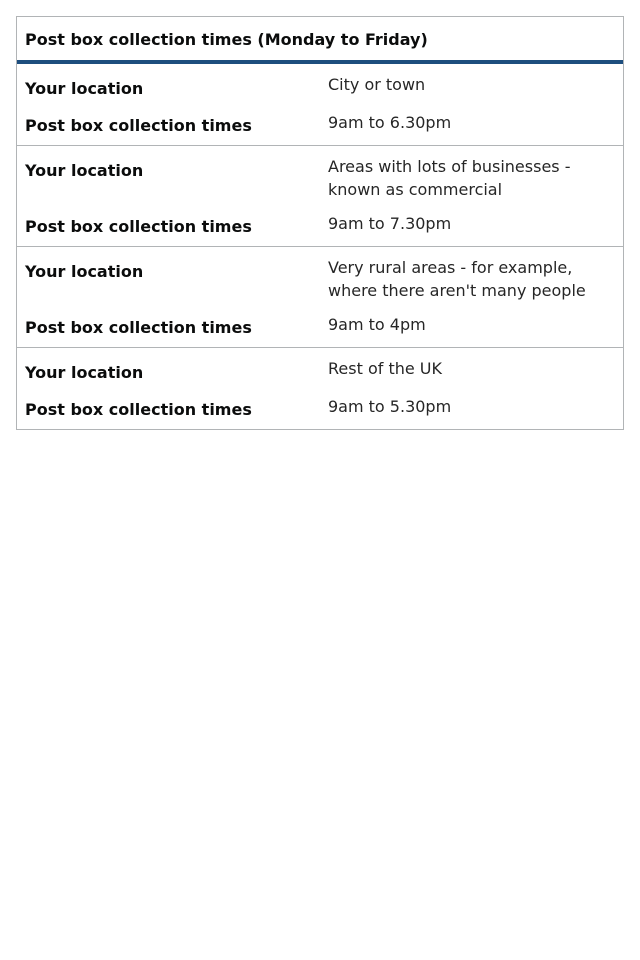 The height and width of the screenshot is (960, 640). What do you see at coordinates (377, 84) in the screenshot?
I see `location-value: City or town` at bounding box center [377, 84].